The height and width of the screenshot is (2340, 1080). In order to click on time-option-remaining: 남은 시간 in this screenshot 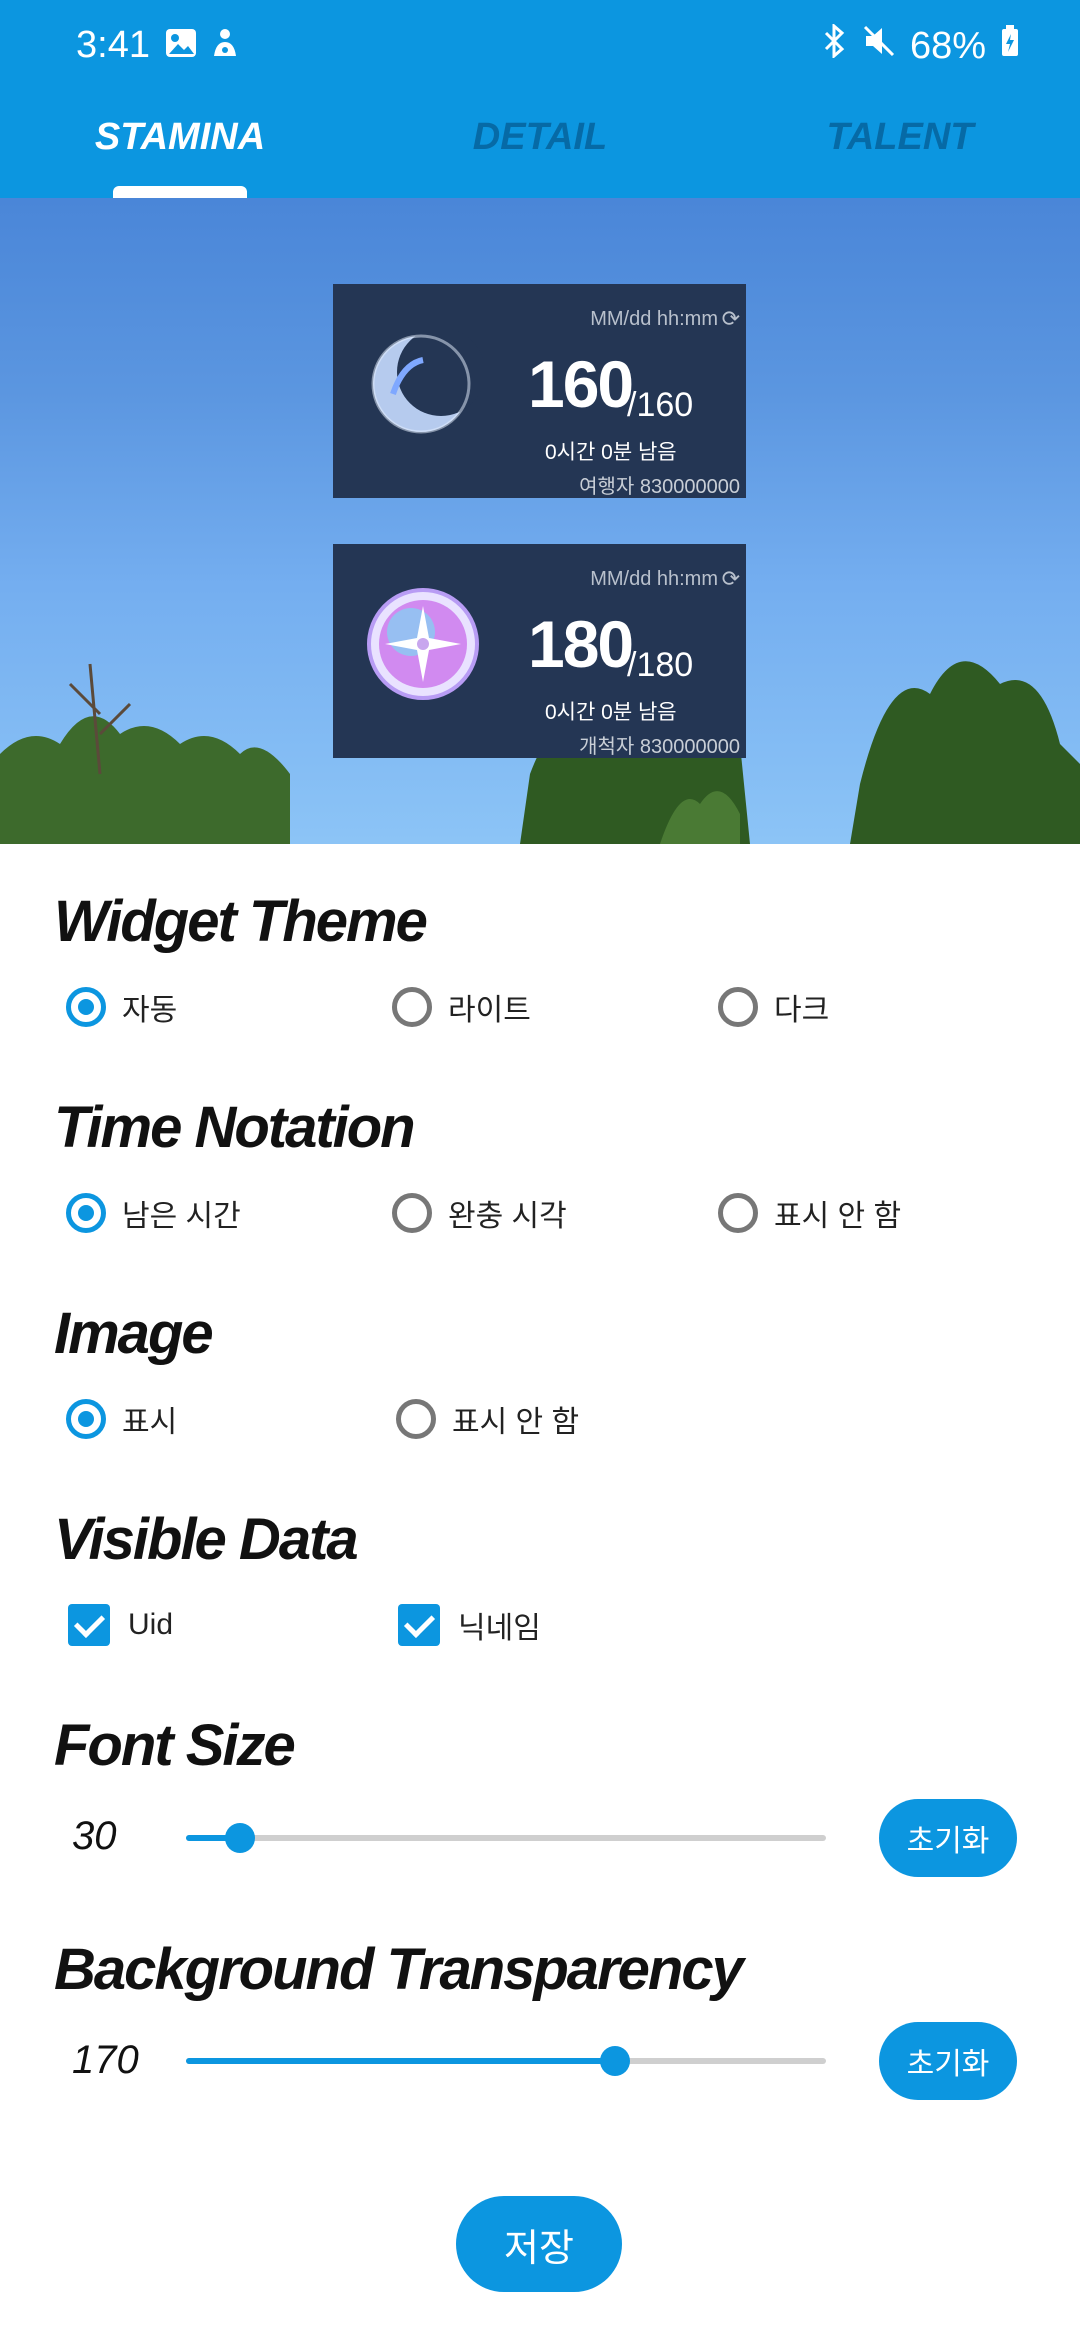, I will do `click(153, 1213)`.